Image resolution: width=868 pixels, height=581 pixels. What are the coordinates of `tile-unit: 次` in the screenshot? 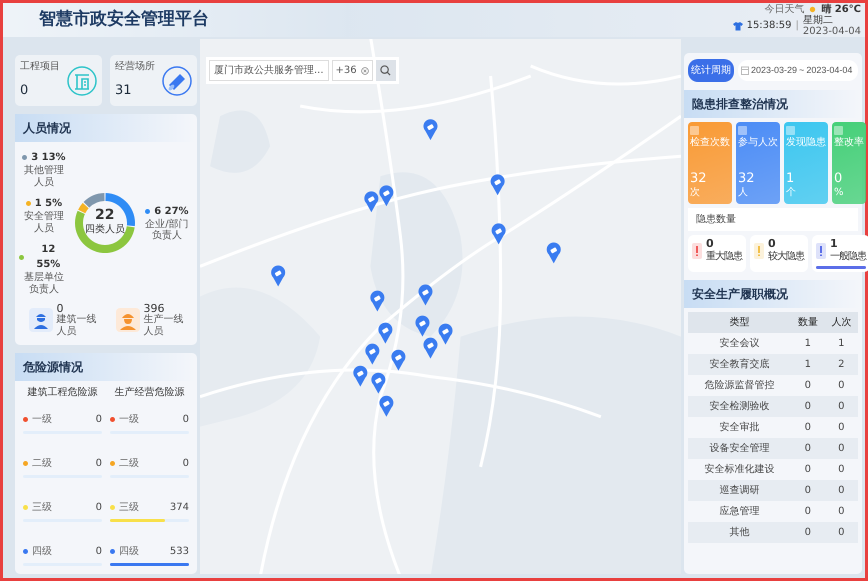 It's located at (695, 193).